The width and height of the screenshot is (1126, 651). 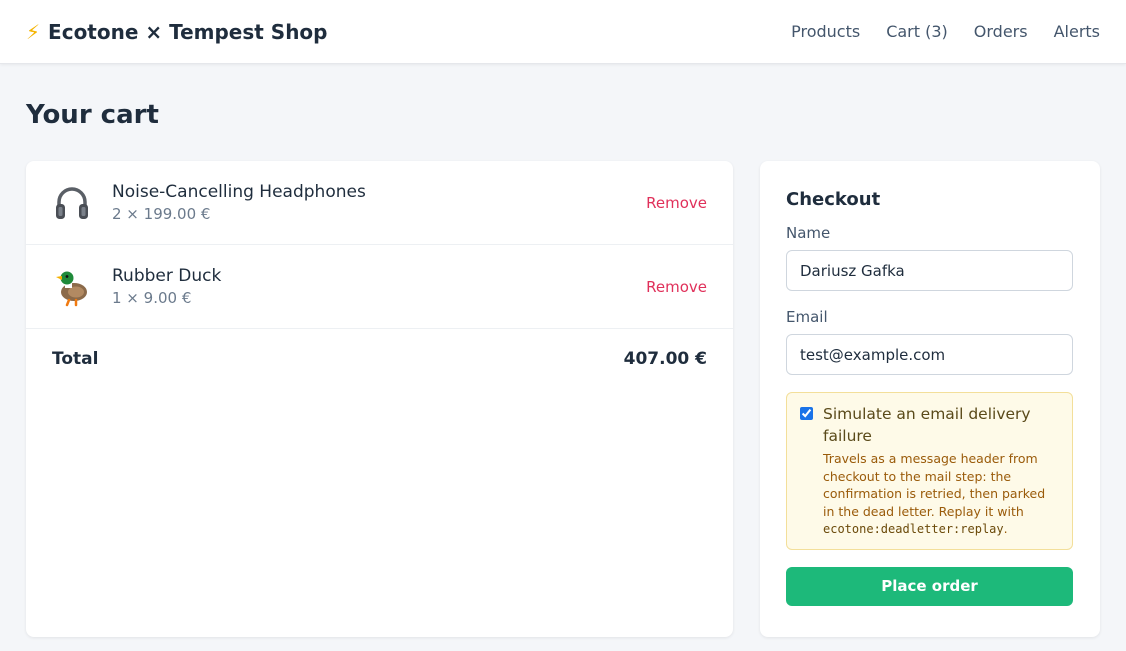 What do you see at coordinates (72, 203) in the screenshot?
I see `headphones-icon` at bounding box center [72, 203].